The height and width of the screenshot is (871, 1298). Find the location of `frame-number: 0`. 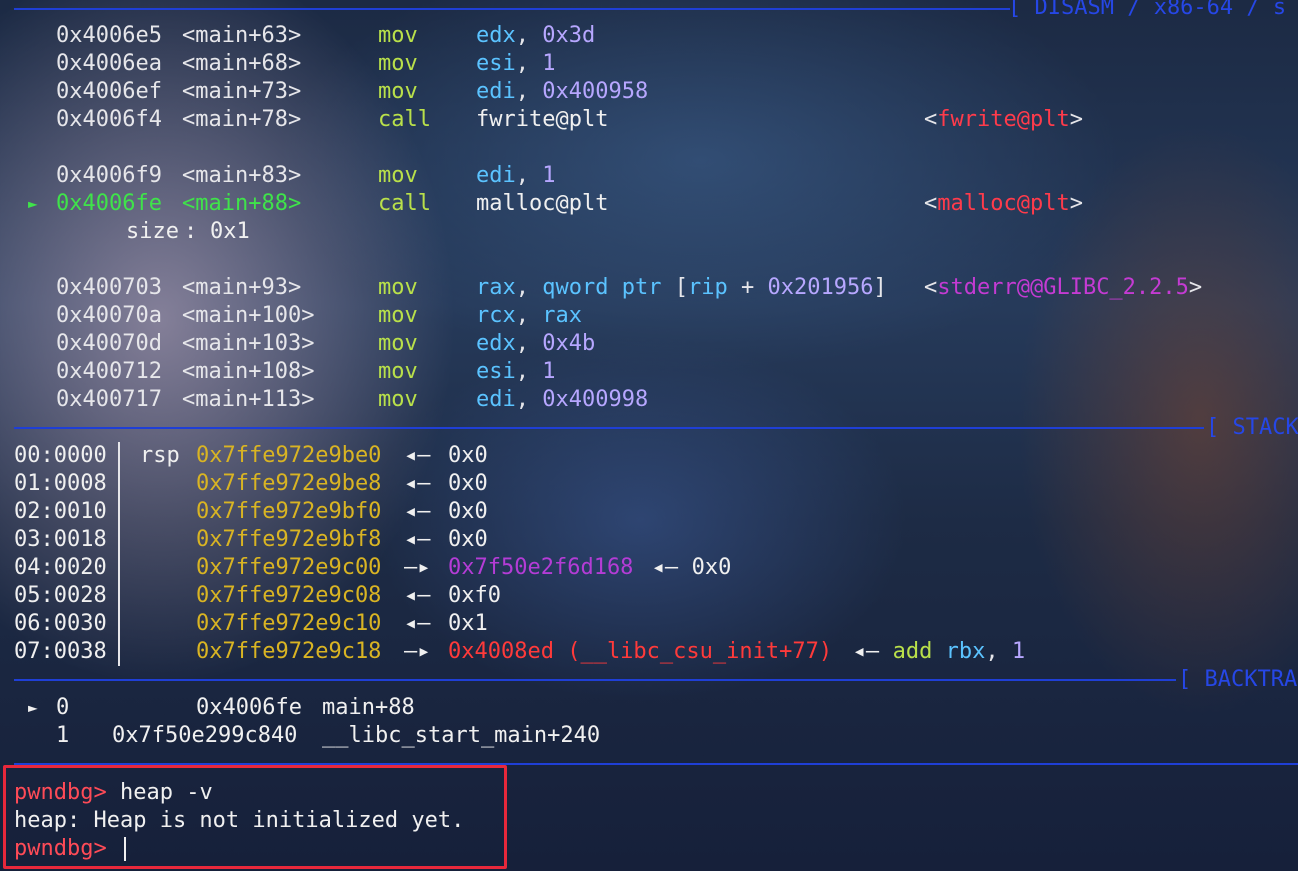

frame-number: 0 is located at coordinates (63, 707).